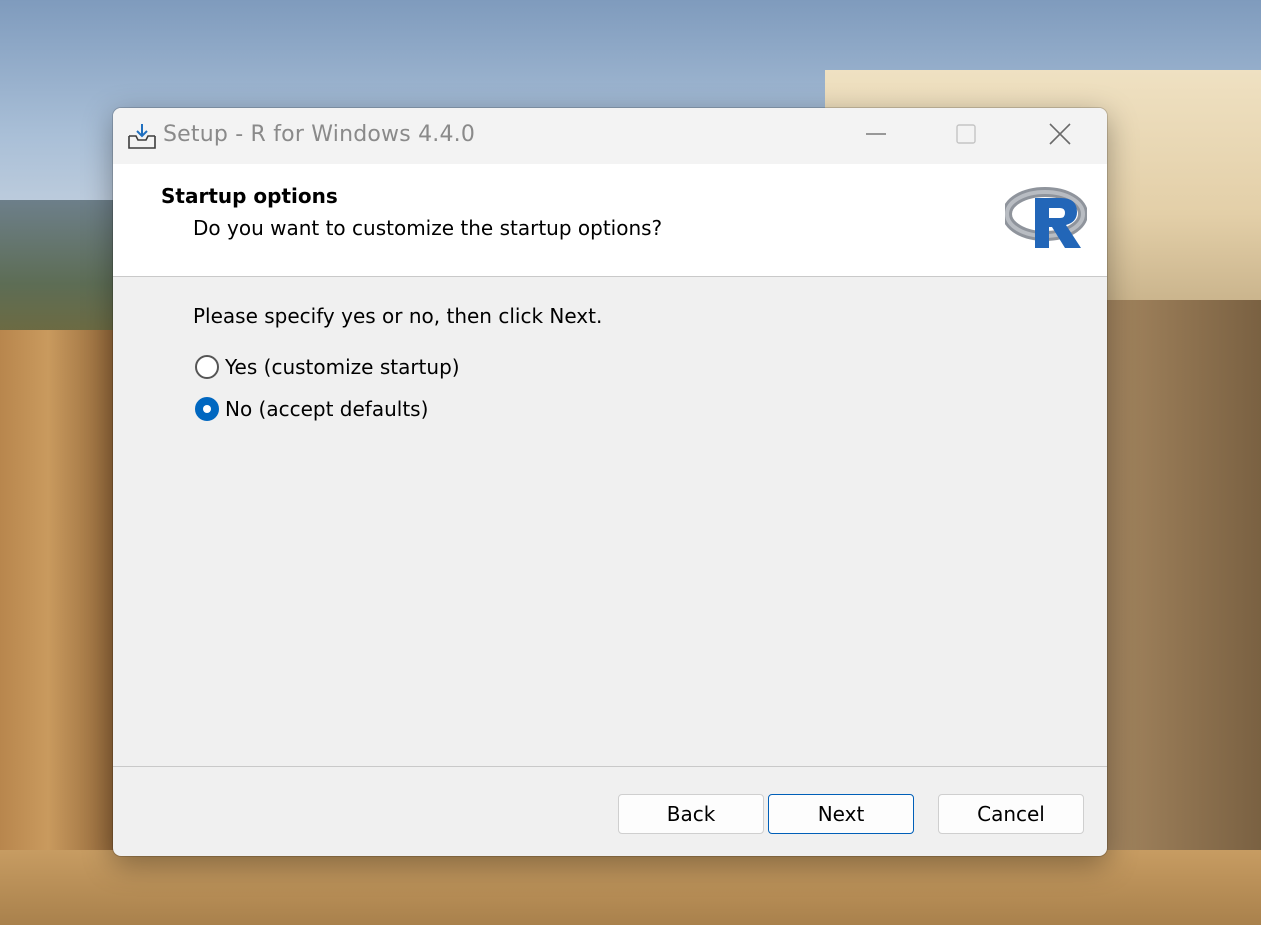 This screenshot has width=1261, height=925. I want to click on option-no-accept-defaults: No (accept defaults), so click(311, 409).